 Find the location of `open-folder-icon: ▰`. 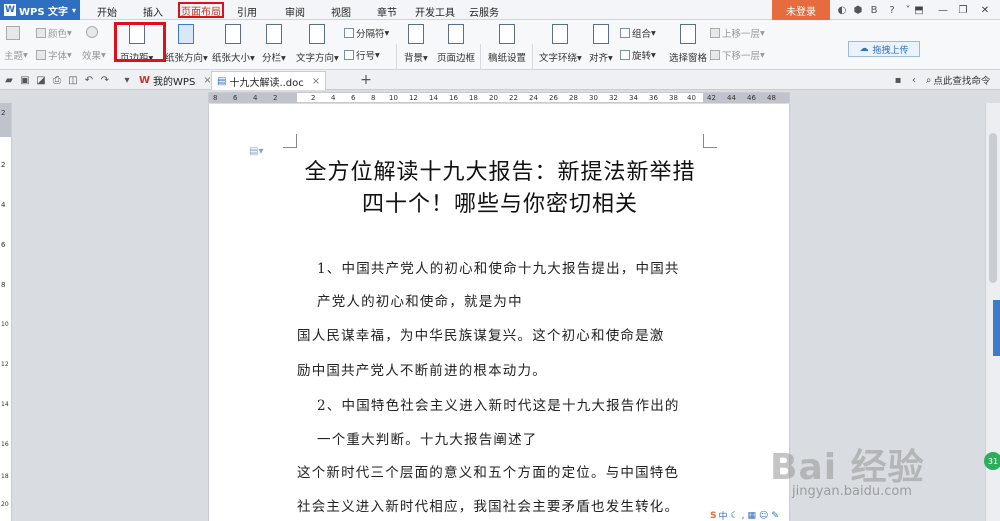

open-folder-icon: ▰ is located at coordinates (9, 80).